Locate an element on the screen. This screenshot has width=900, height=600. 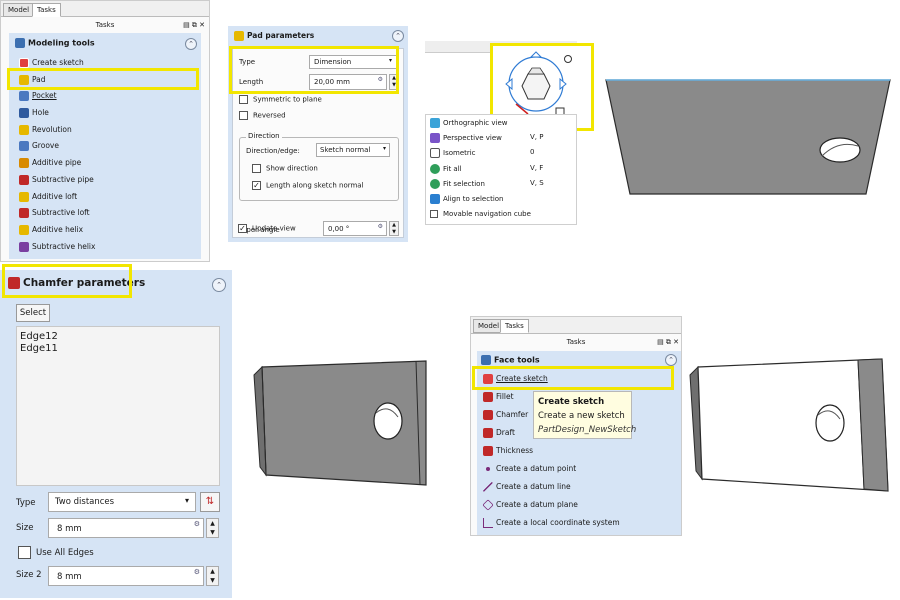
additive-pipe-icon is located at coordinates (24, 163).